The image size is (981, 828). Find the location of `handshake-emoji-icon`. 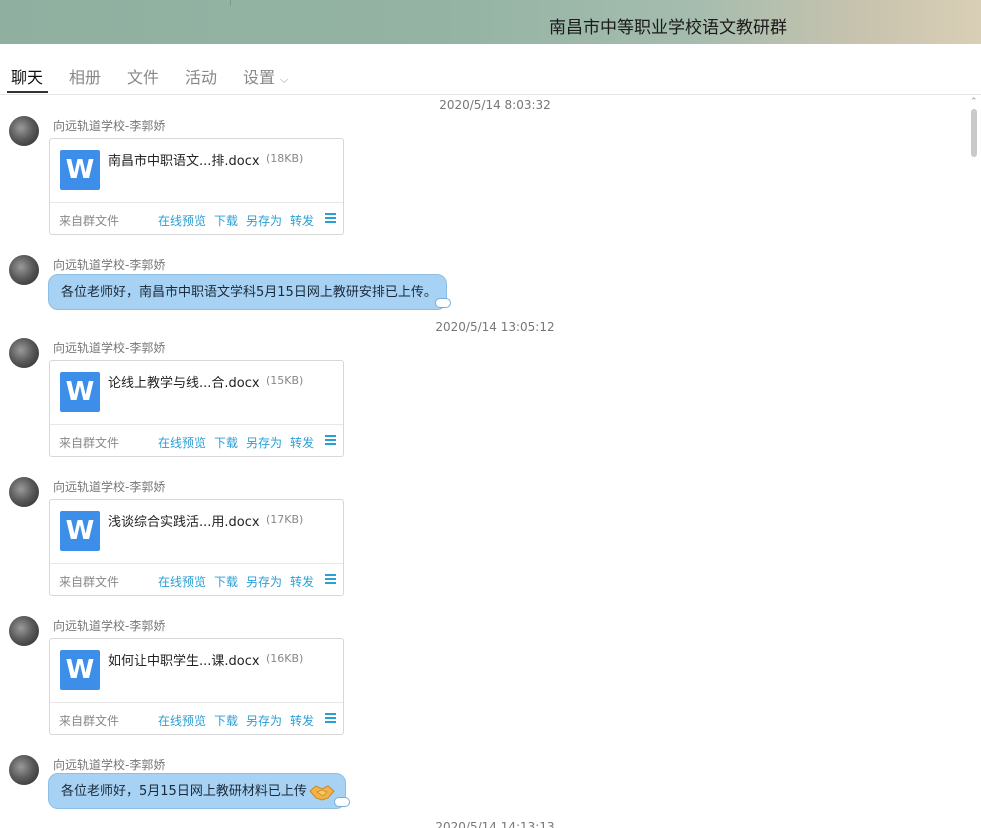

handshake-emoji-icon is located at coordinates (322, 792).